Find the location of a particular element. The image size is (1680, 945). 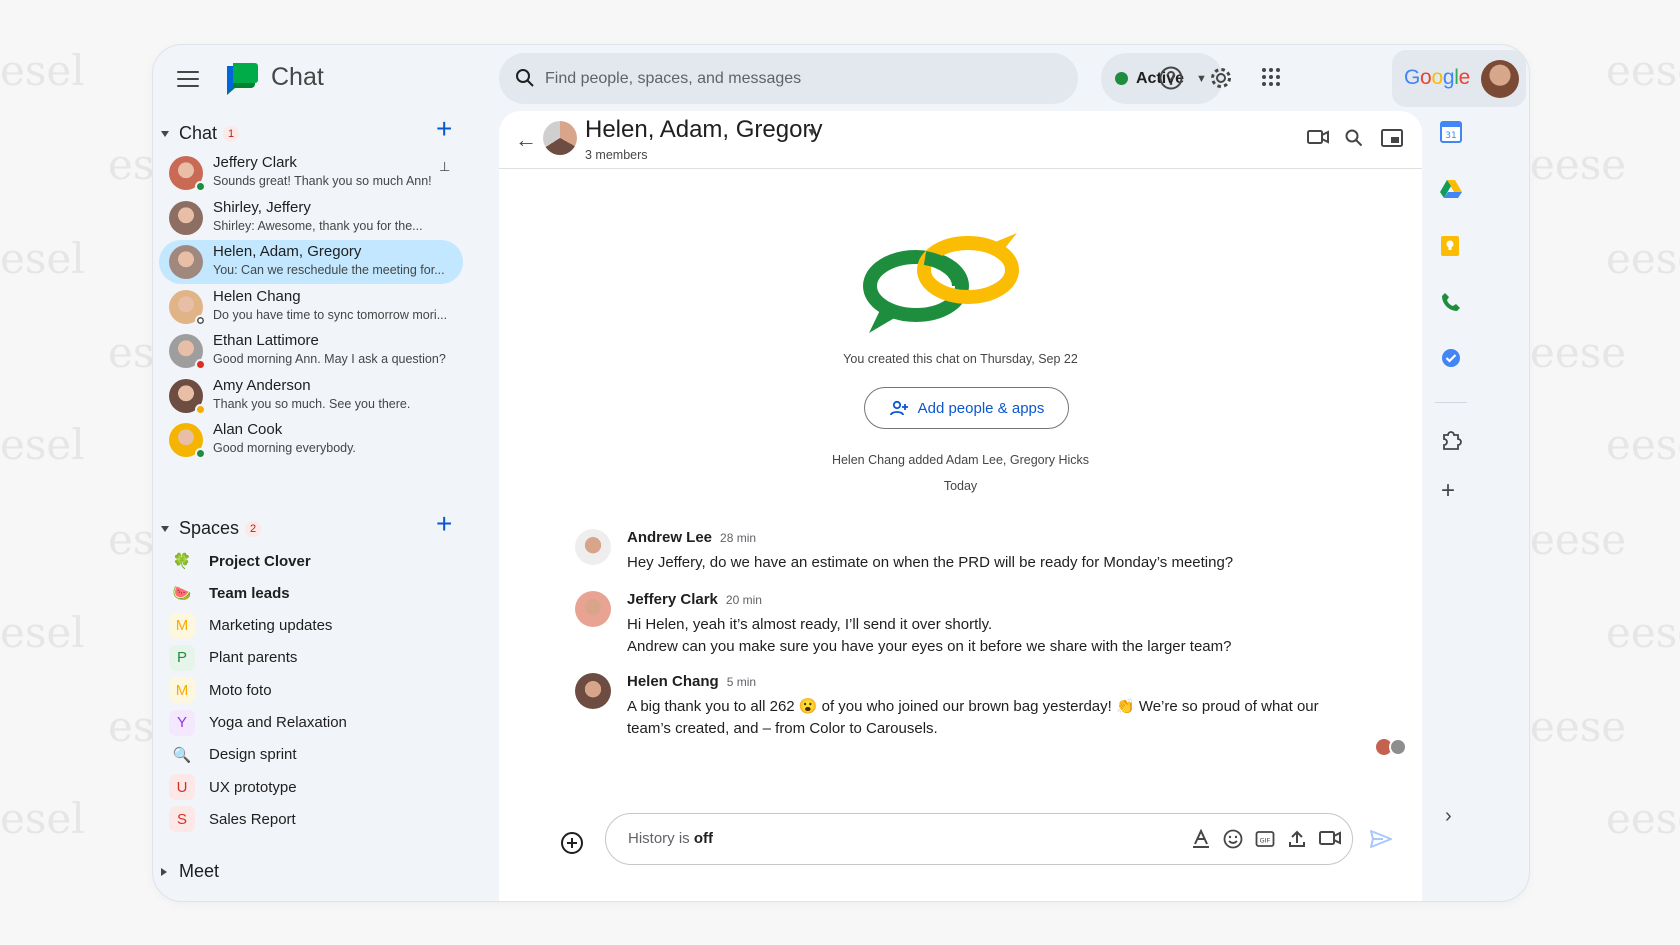

space-list-item: U UX prototype is located at coordinates (314, 787).